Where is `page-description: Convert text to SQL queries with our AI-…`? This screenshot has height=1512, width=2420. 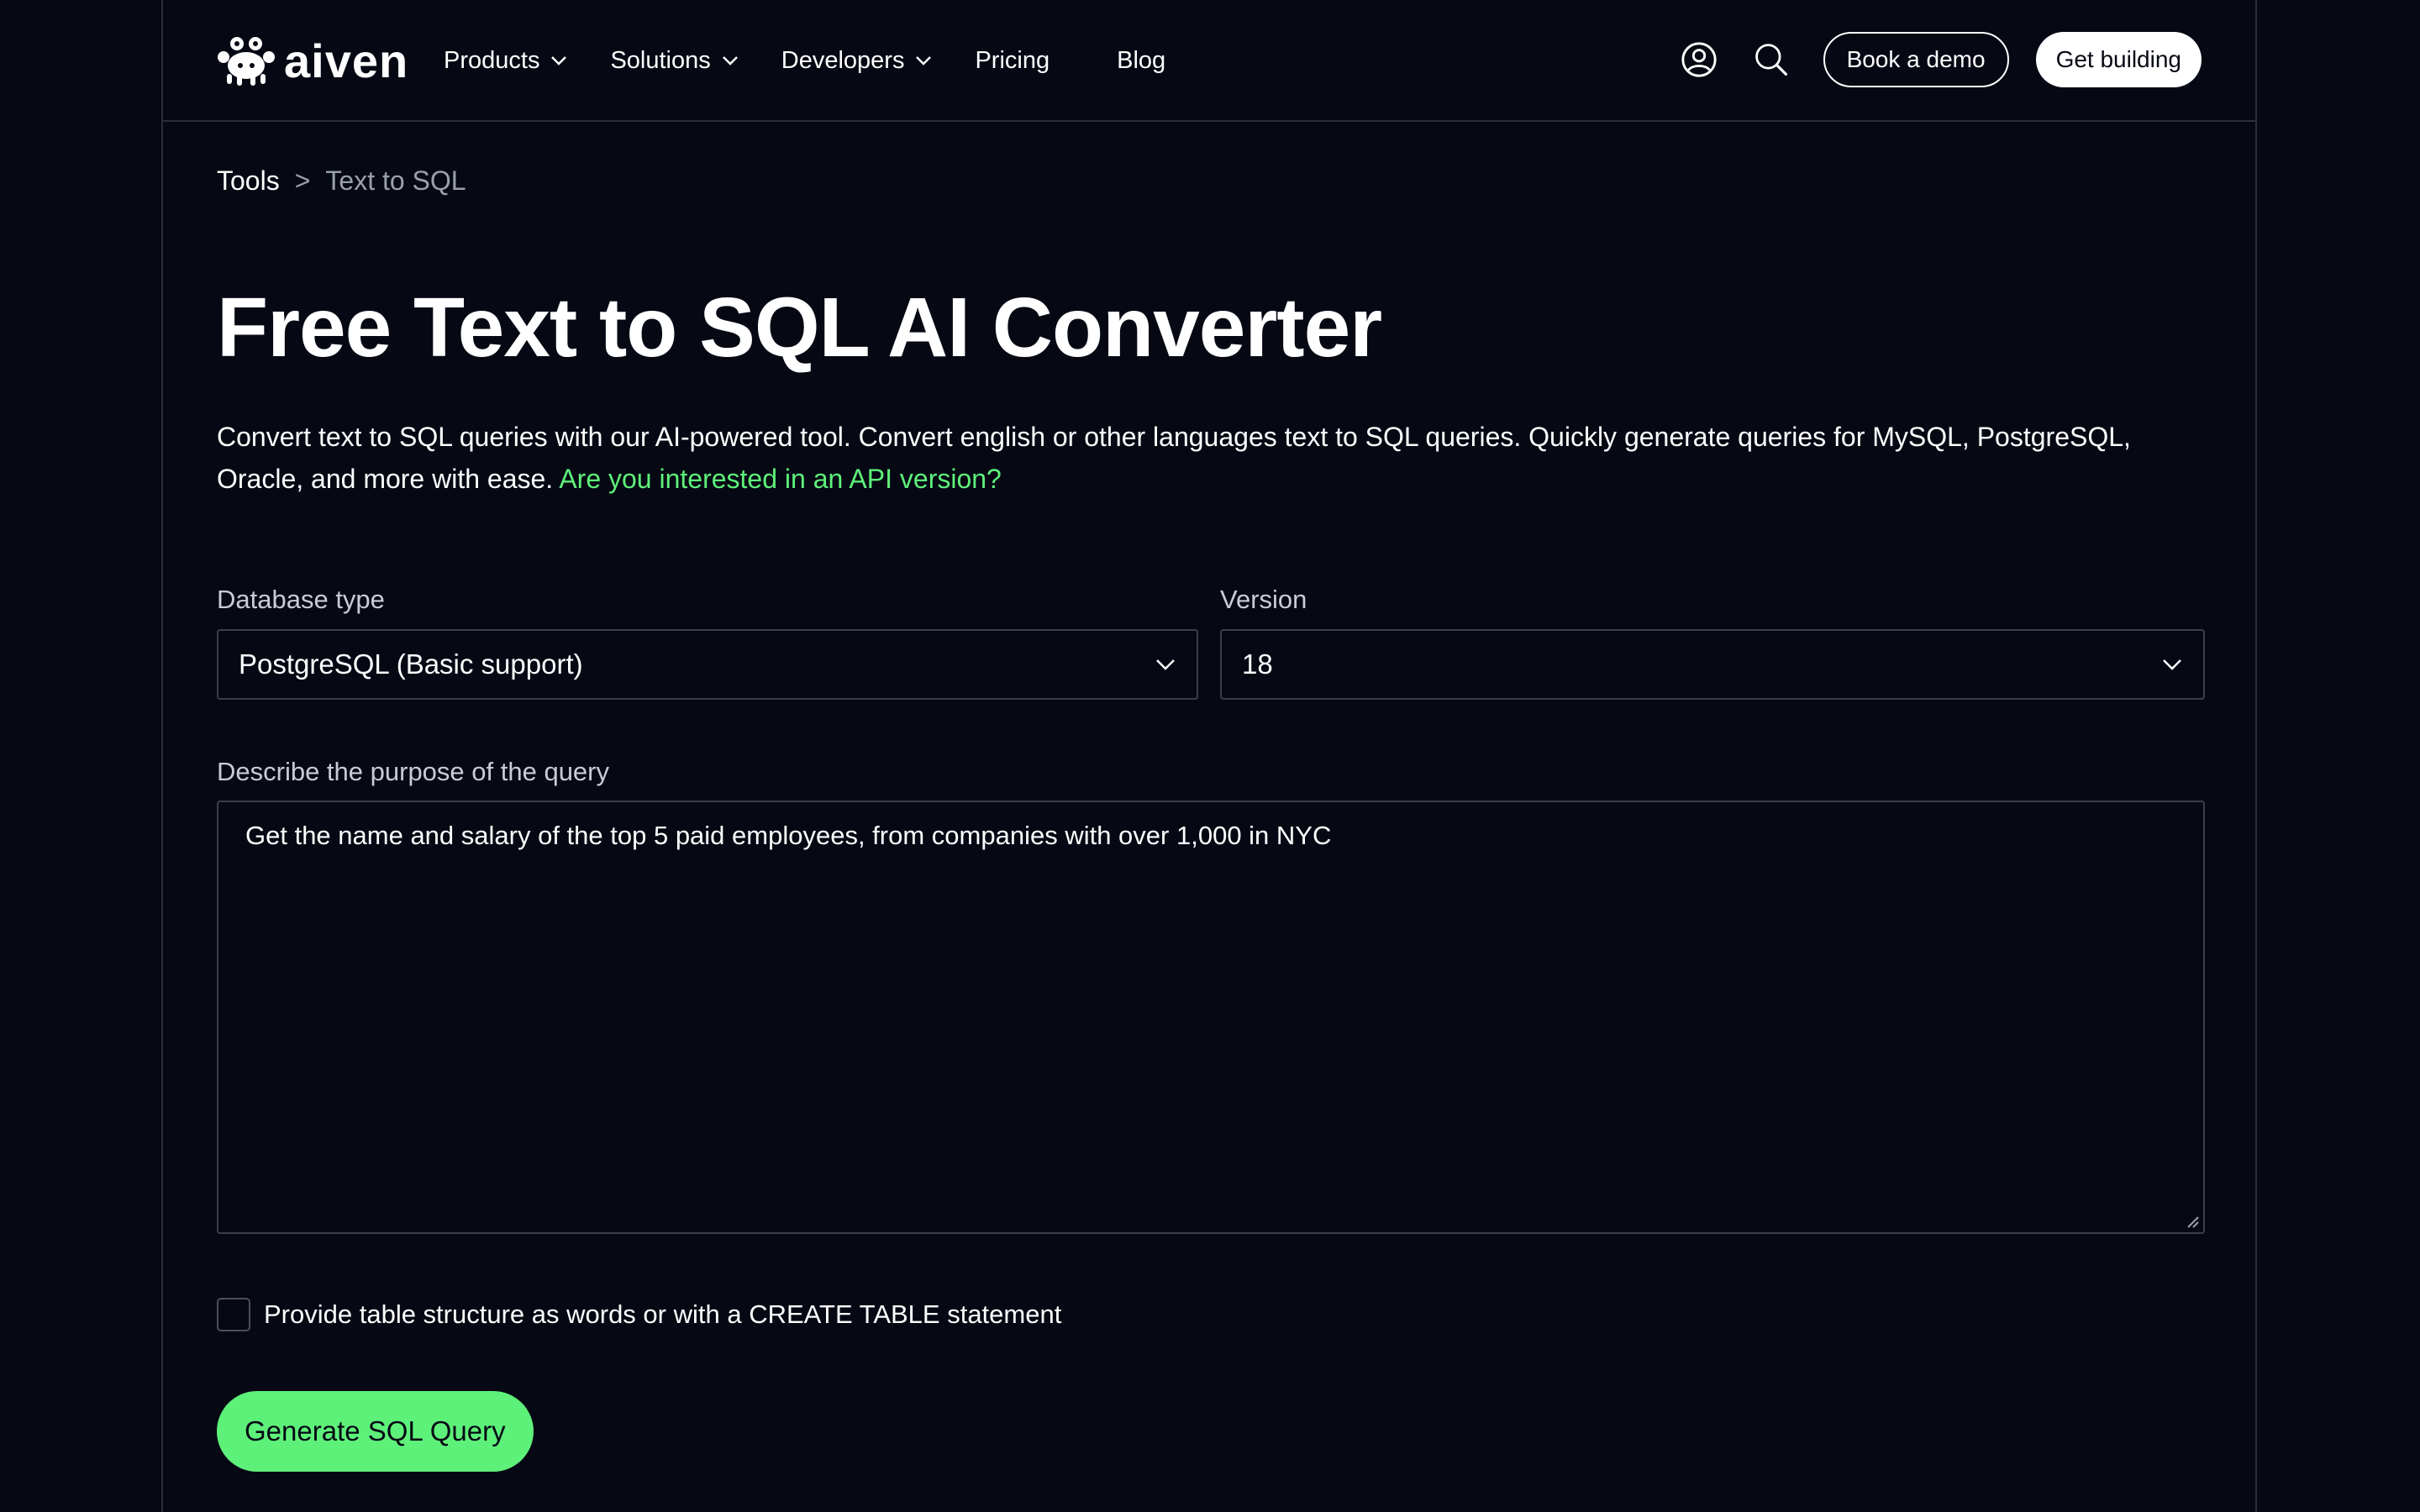
page-description: Convert text to SQL queries with our AI-… is located at coordinates (1211, 458).